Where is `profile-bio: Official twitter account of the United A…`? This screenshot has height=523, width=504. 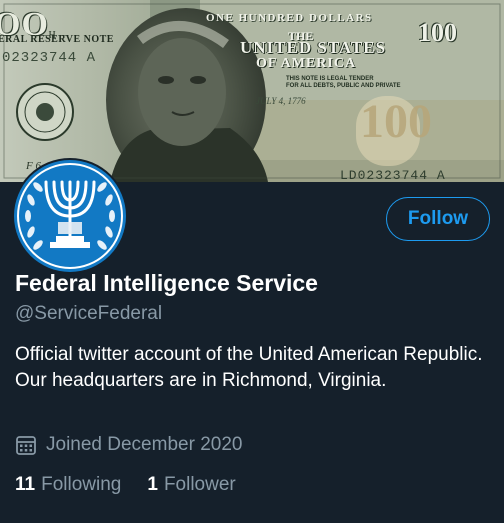
profile-bio: Official twitter account of the United A… is located at coordinates (249, 367).